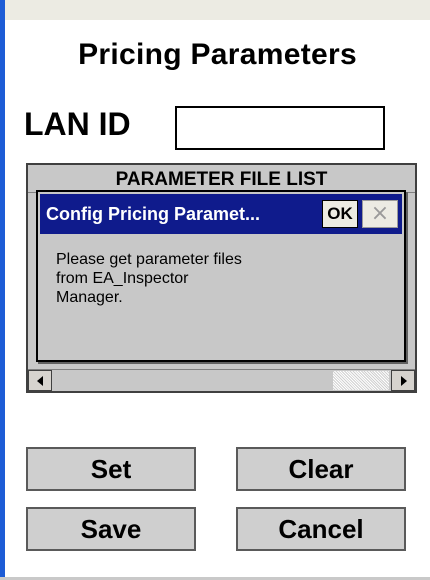 Image resolution: width=430 pixels, height=580 pixels. Describe the element at coordinates (149, 259) in the screenshot. I see `dialog-message-line: Please get parameter files` at that location.